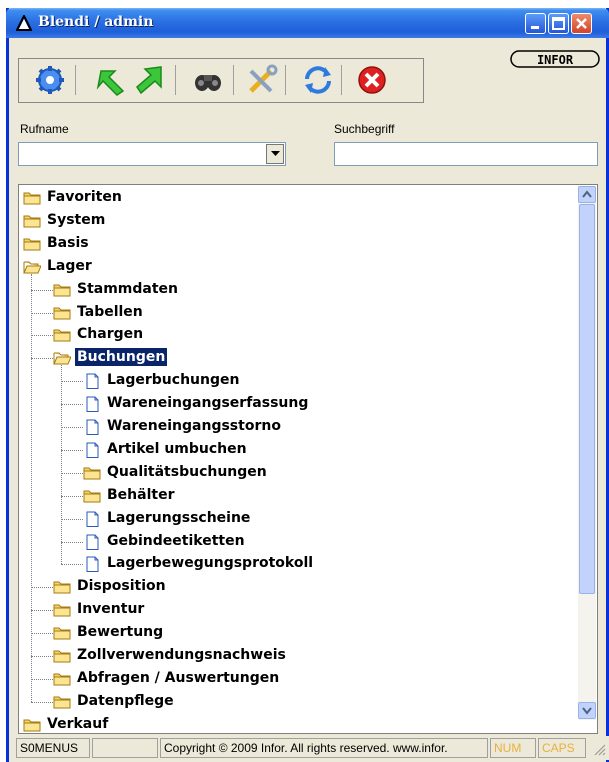 This screenshot has height=762, width=609. I want to click on tree-item-label: Verkauf, so click(78, 723).